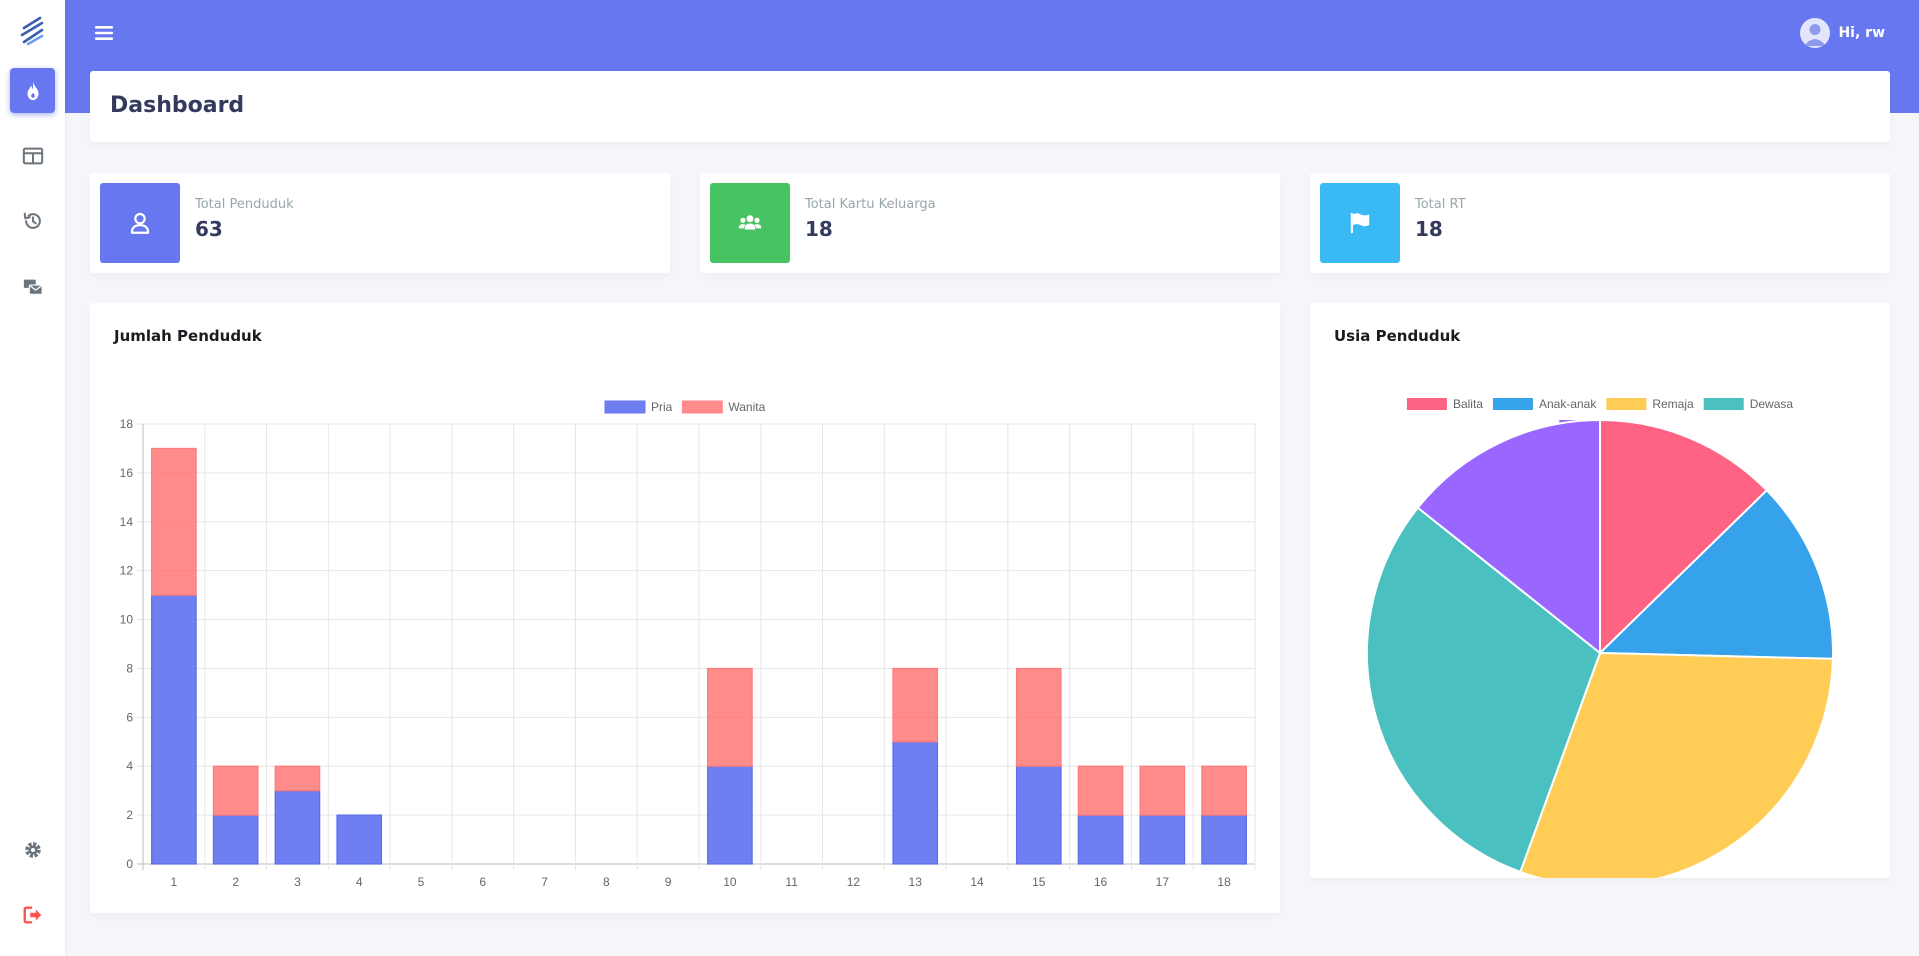  What do you see at coordinates (977, 882) in the screenshot?
I see `x-tick-label: 14` at bounding box center [977, 882].